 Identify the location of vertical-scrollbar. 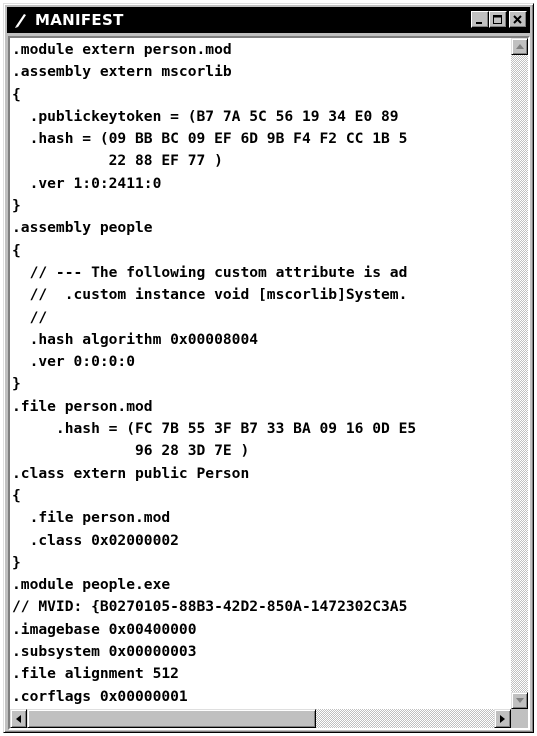
(519, 373).